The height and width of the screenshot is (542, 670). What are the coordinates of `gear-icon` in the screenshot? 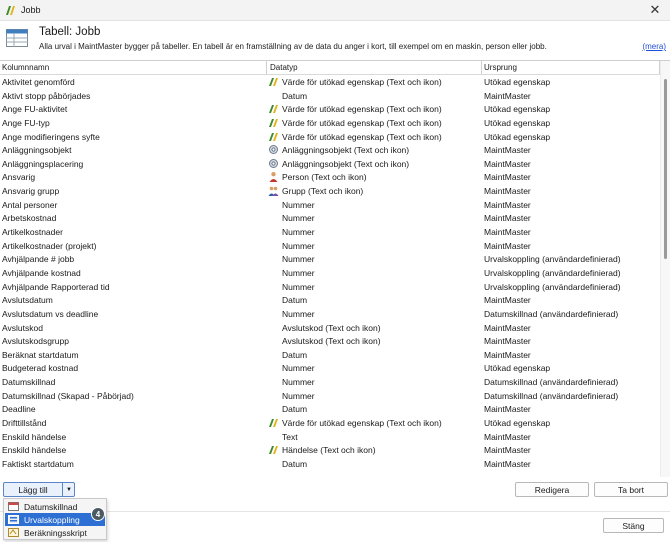 It's located at (273, 149).